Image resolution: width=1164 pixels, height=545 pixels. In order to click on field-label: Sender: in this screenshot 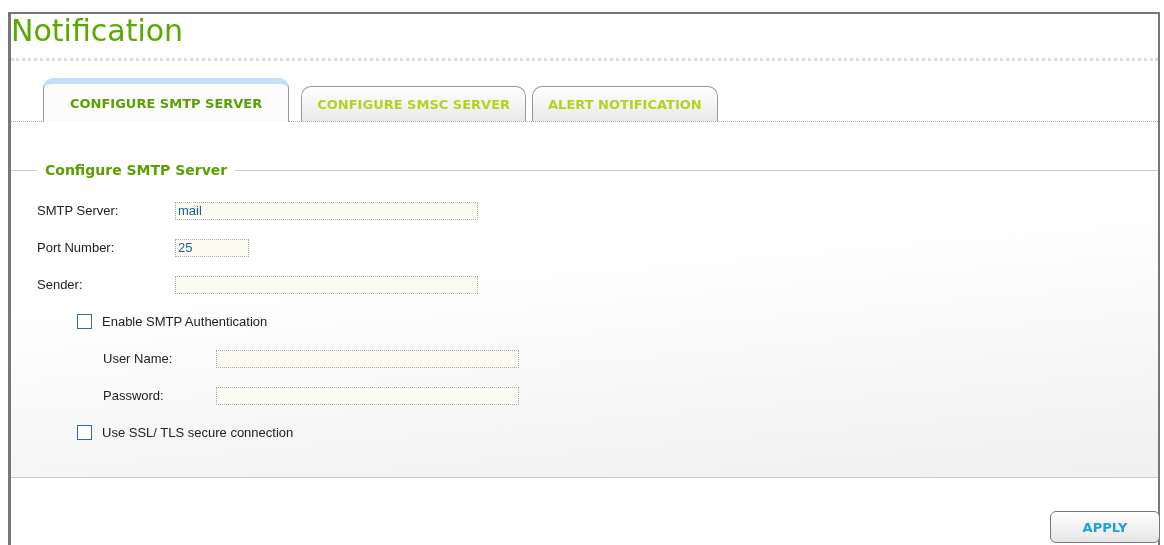, I will do `click(60, 284)`.